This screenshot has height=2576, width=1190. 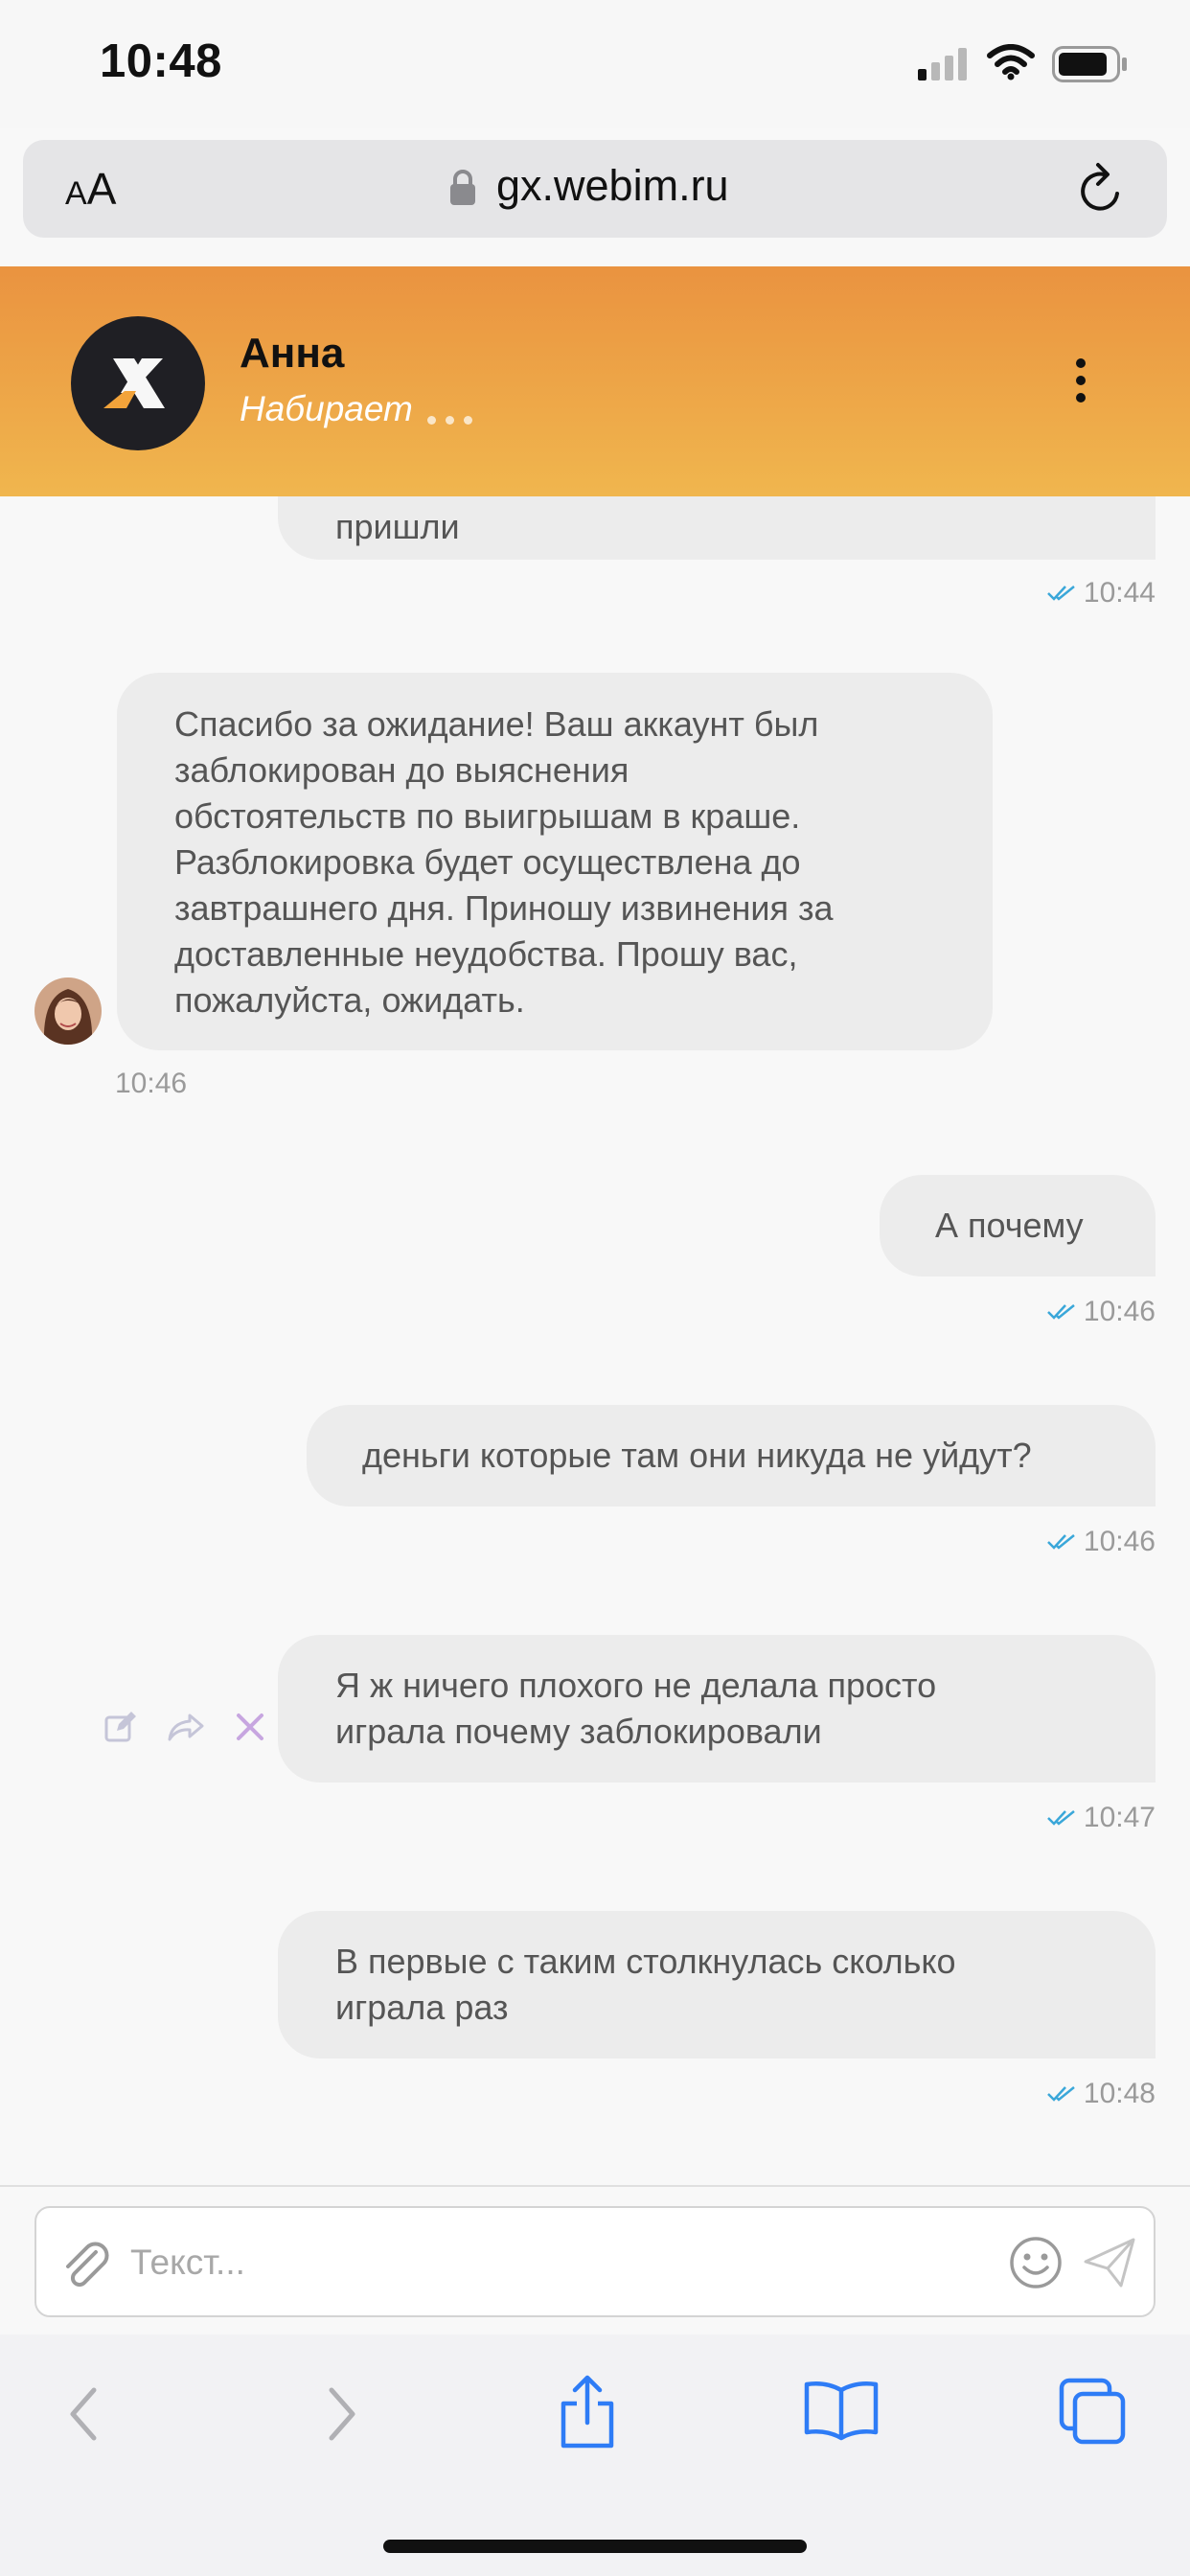 I want to click on delete-icon, so click(x=250, y=1727).